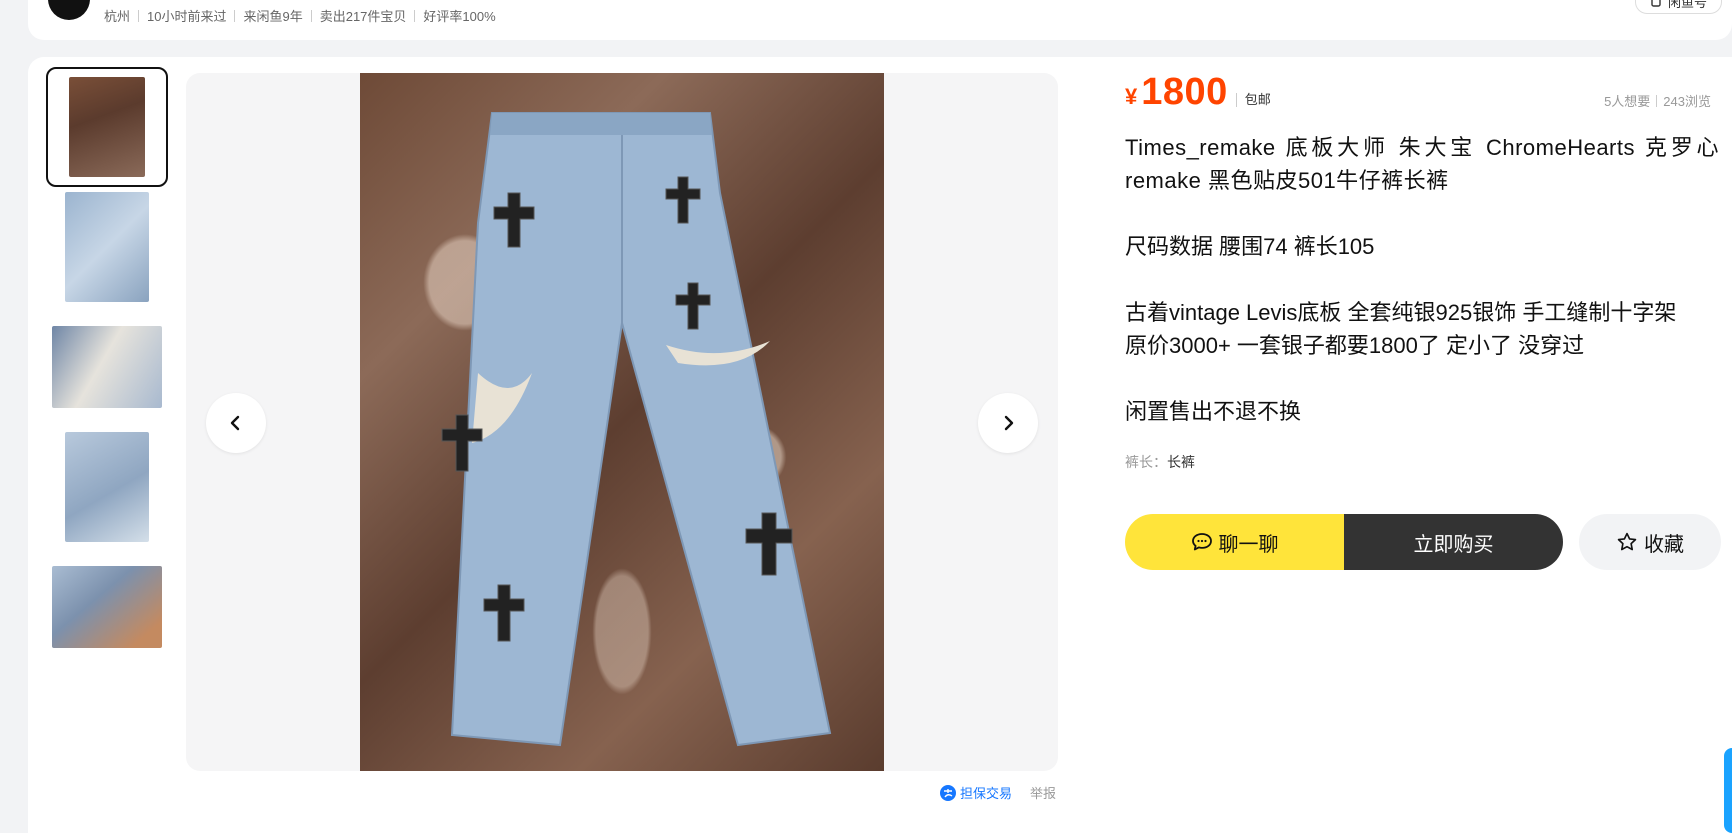 This screenshot has width=1732, height=833. I want to click on chevron-left-icon, so click(235, 423).